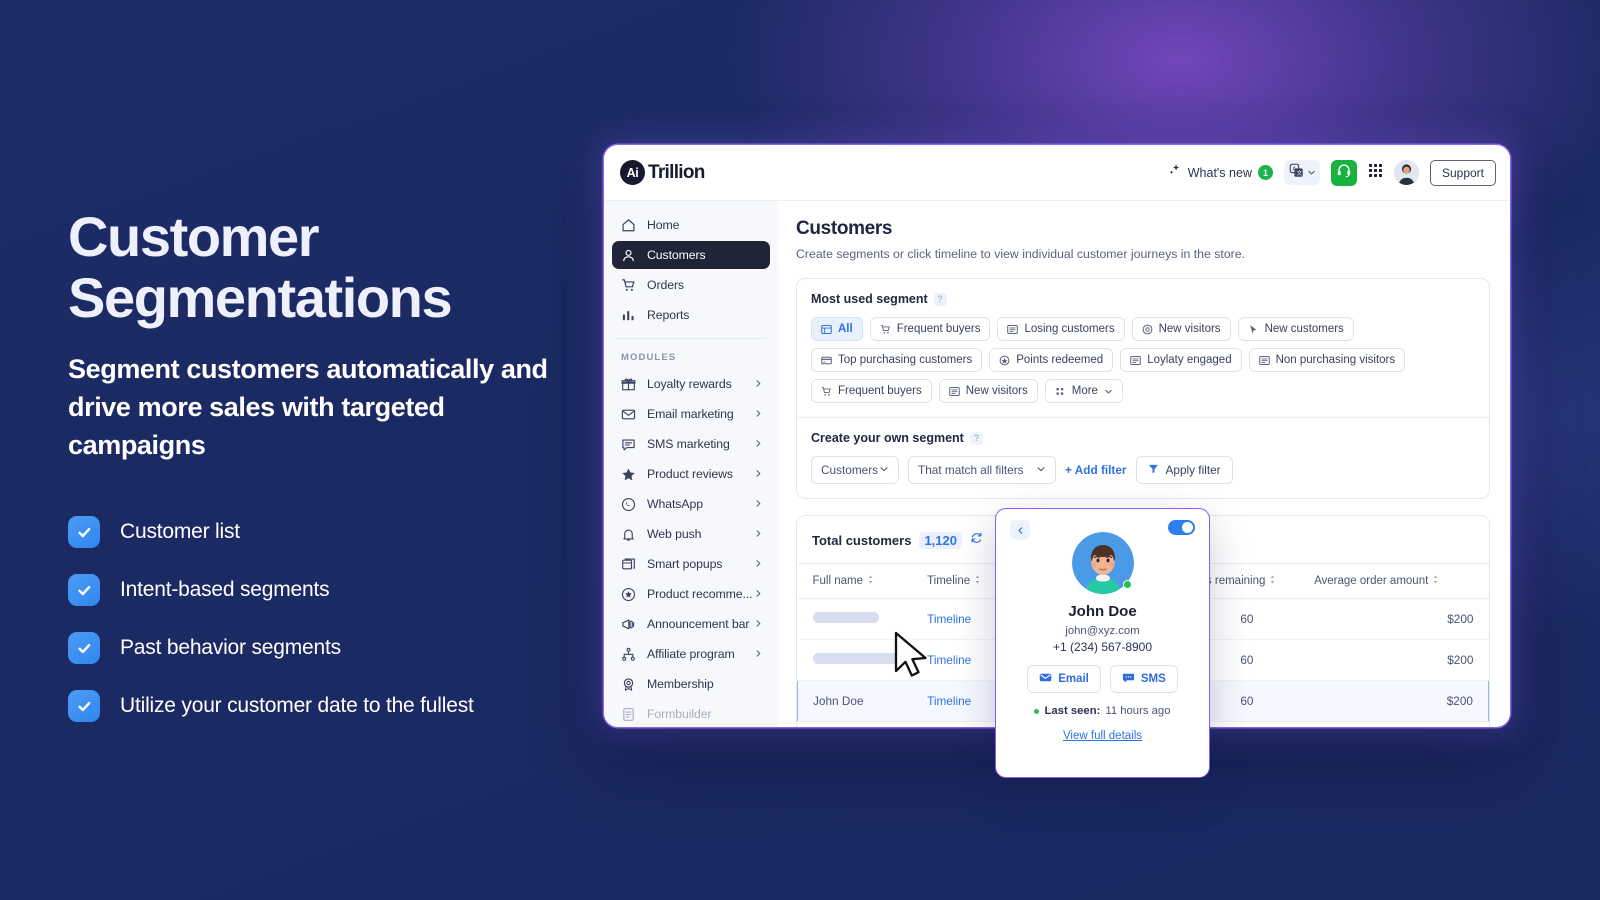 Image resolution: width=1600 pixels, height=900 pixels. What do you see at coordinates (1462, 172) in the screenshot?
I see `support-button: Support` at bounding box center [1462, 172].